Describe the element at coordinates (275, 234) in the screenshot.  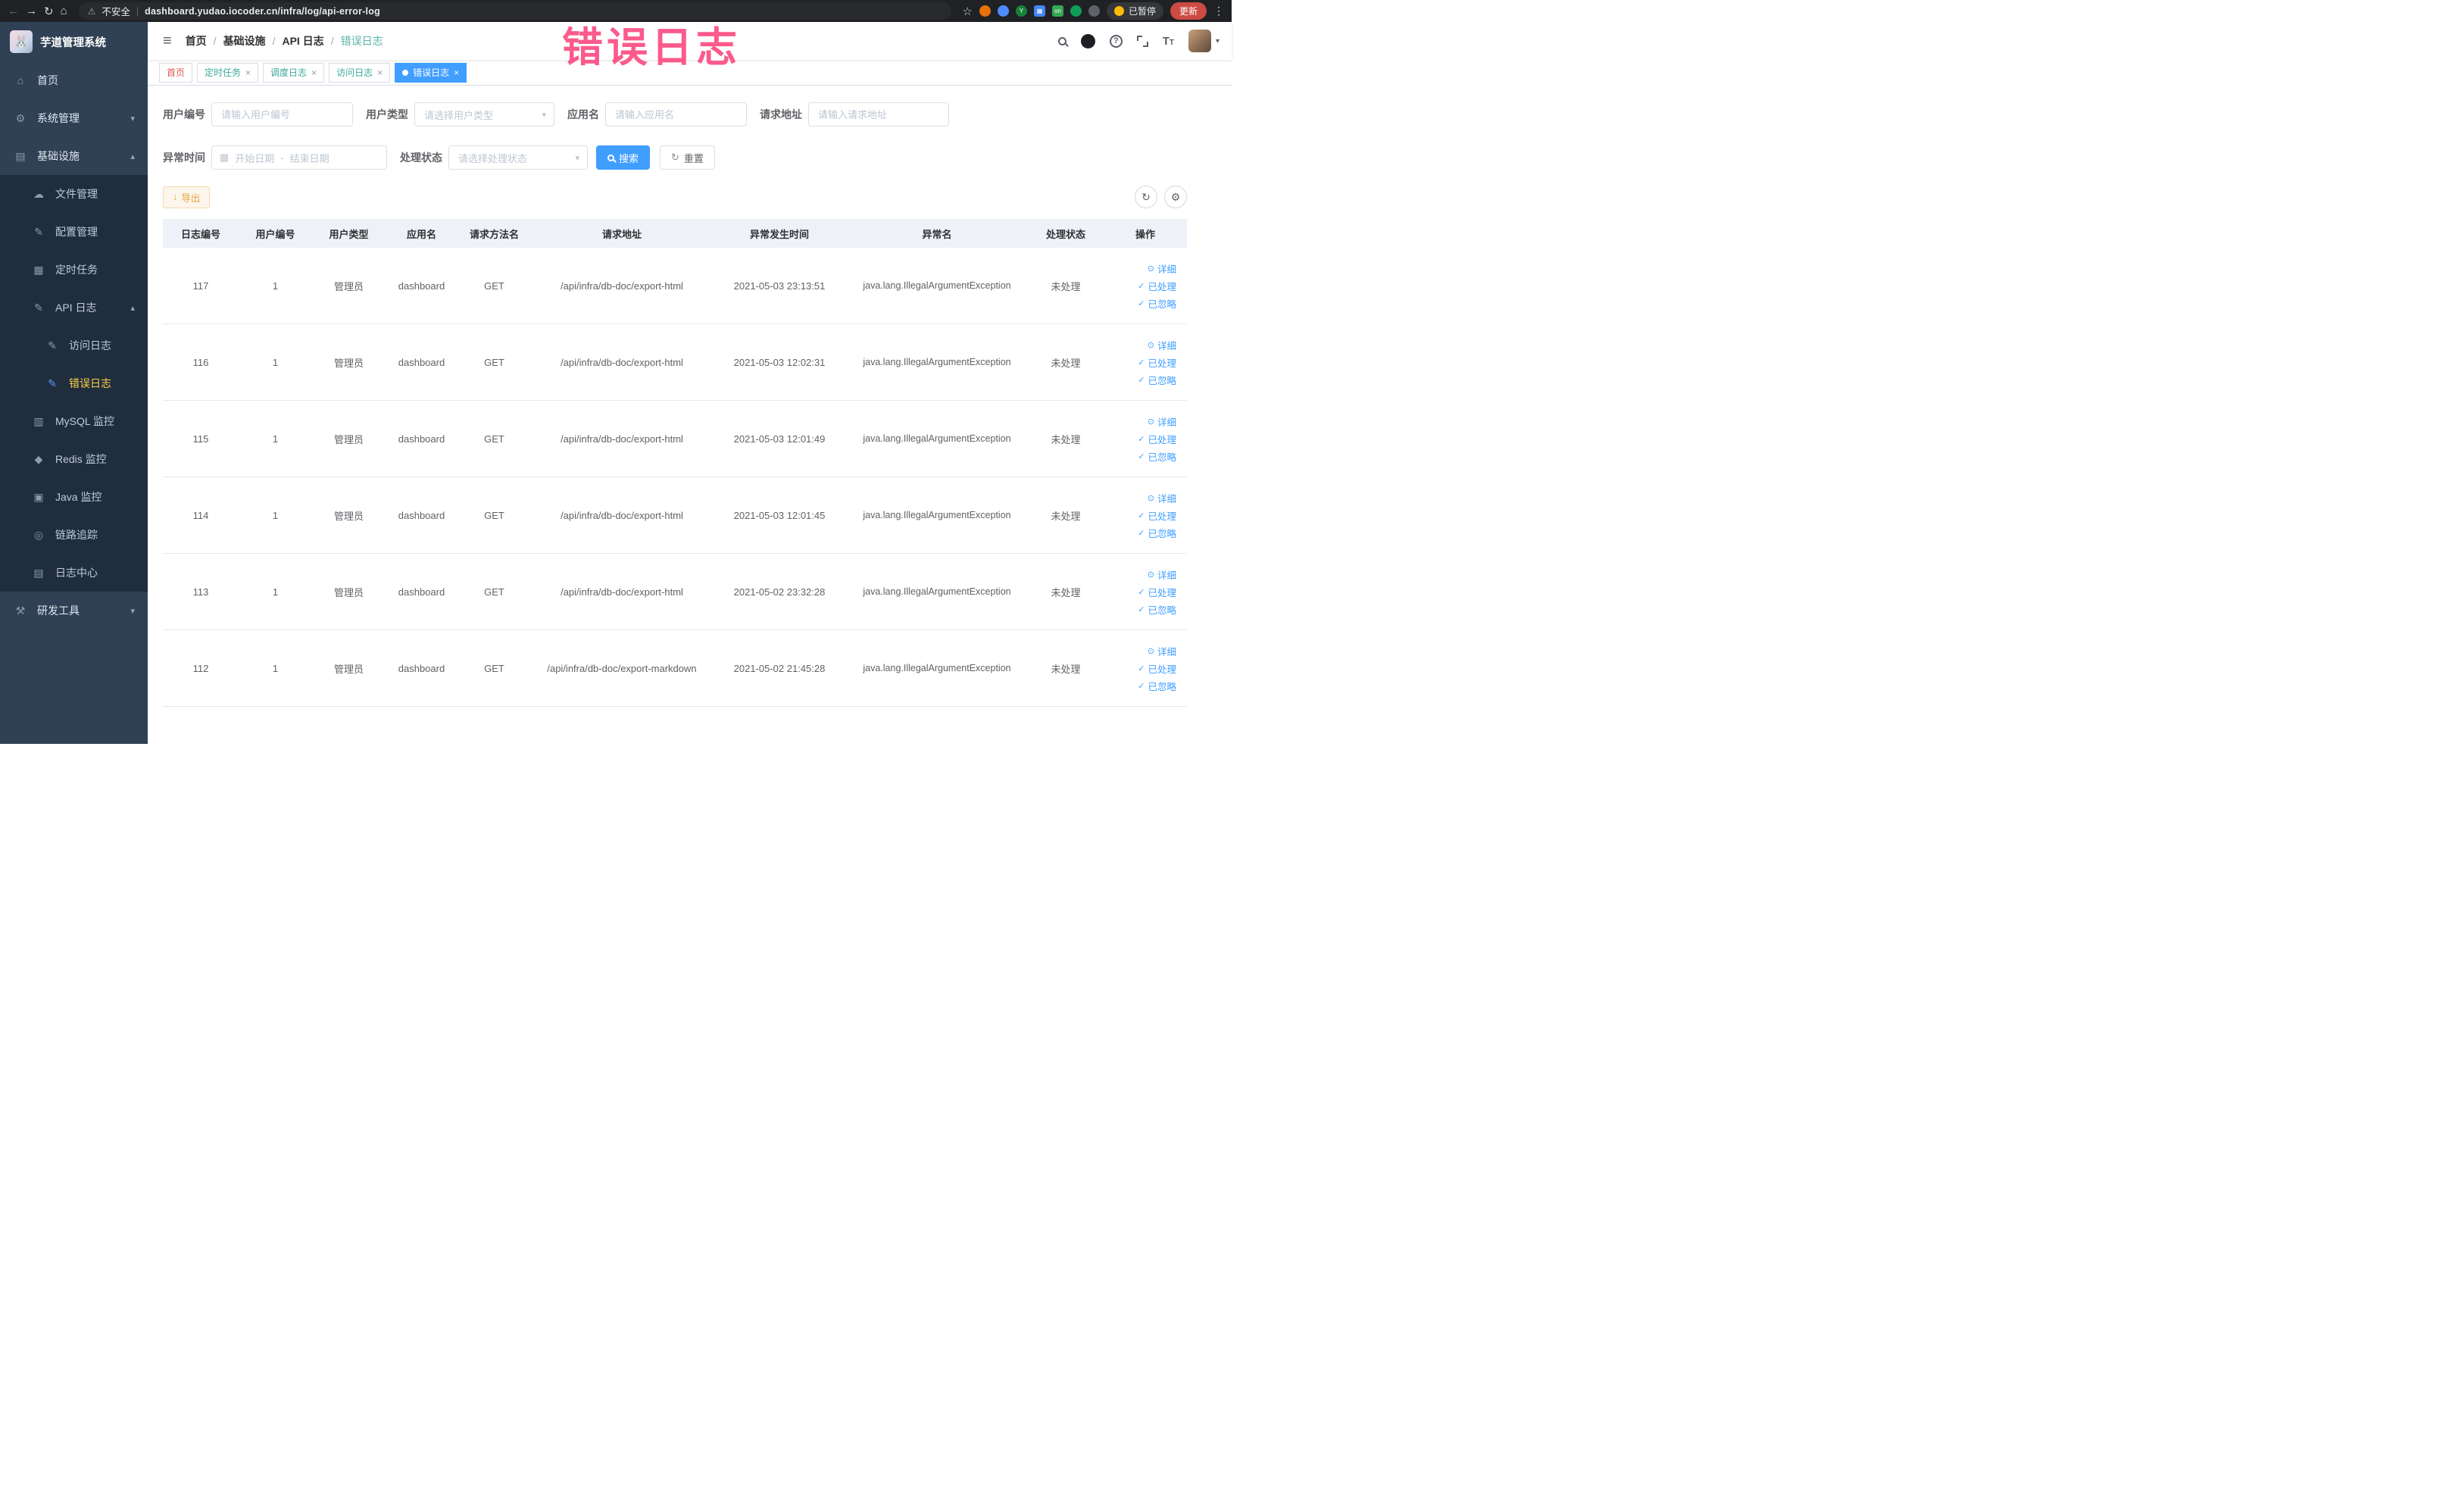
I see `table-header-cell: 用户编号` at that location.